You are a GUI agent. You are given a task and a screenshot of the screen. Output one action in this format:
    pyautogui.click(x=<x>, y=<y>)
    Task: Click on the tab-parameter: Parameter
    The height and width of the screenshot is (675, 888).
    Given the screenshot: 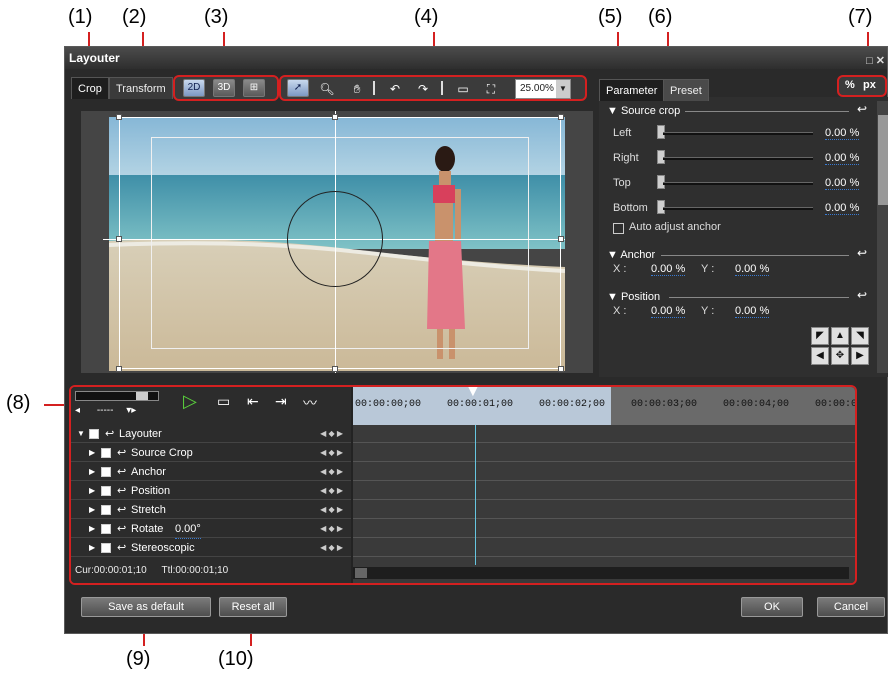 What is the action you would take?
    pyautogui.click(x=632, y=90)
    